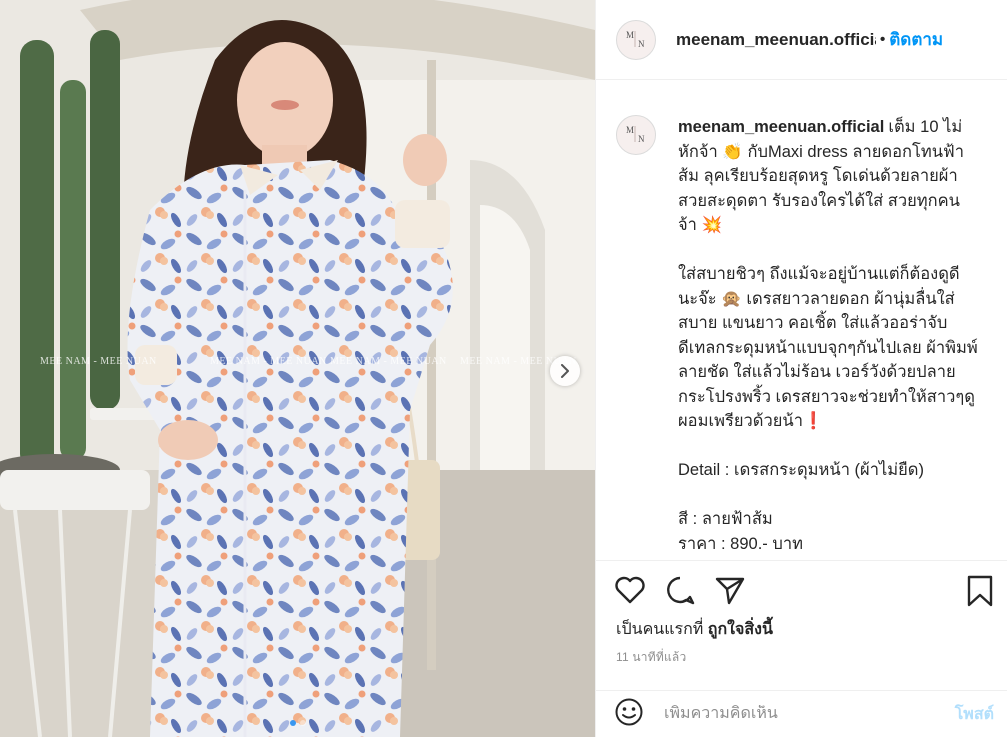 This screenshot has height=737, width=1007. Describe the element at coordinates (809, 714) in the screenshot. I see `comment-input` at that location.